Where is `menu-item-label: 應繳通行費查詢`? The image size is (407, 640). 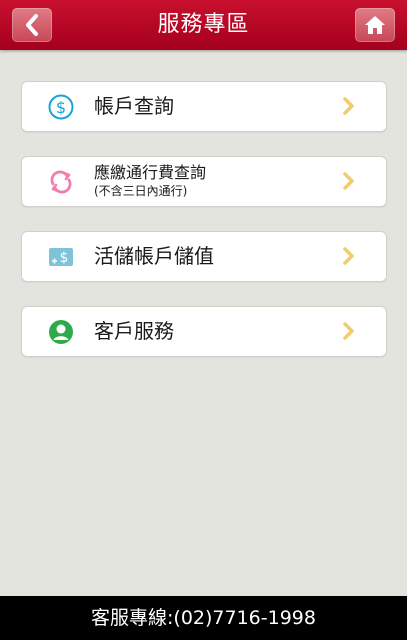
menu-item-label: 應繳通行費查詢 is located at coordinates (150, 172).